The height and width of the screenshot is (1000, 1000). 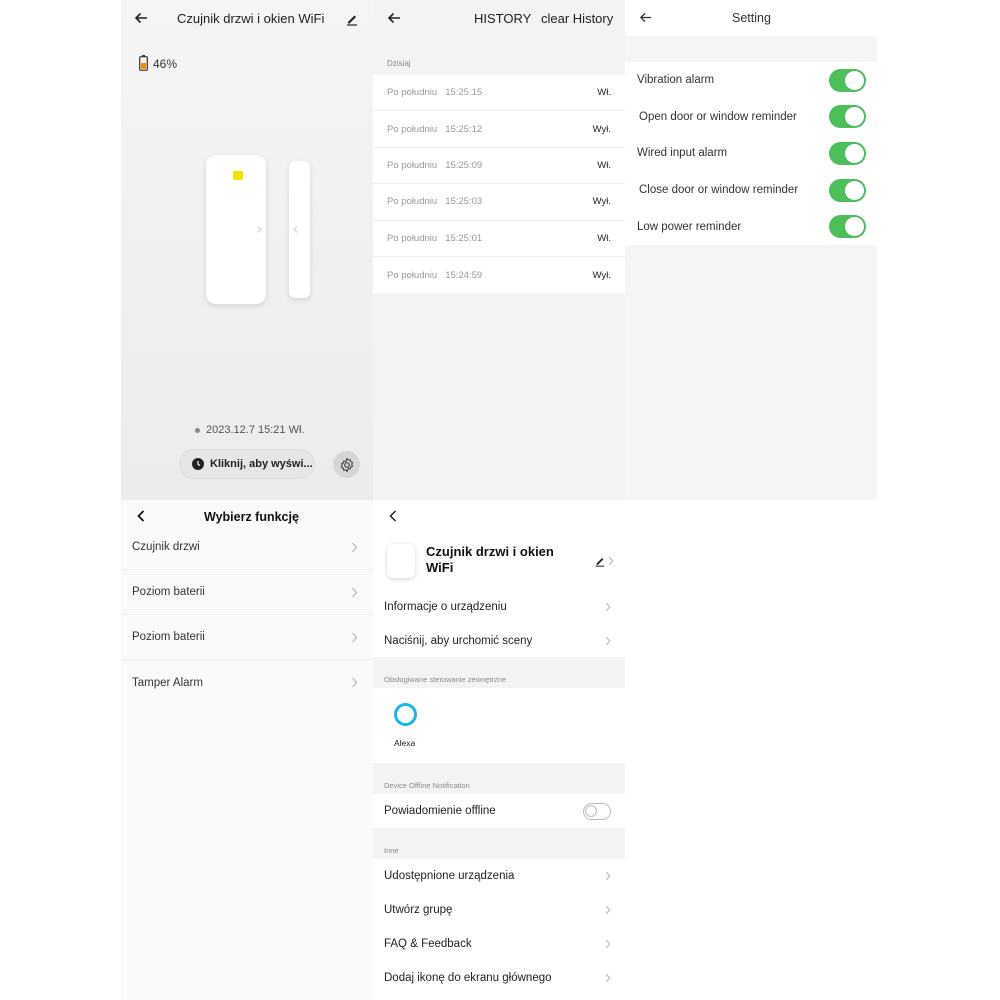 I want to click on scene-item: Naciśnij, aby urchomić sceny, so click(x=499, y=640).